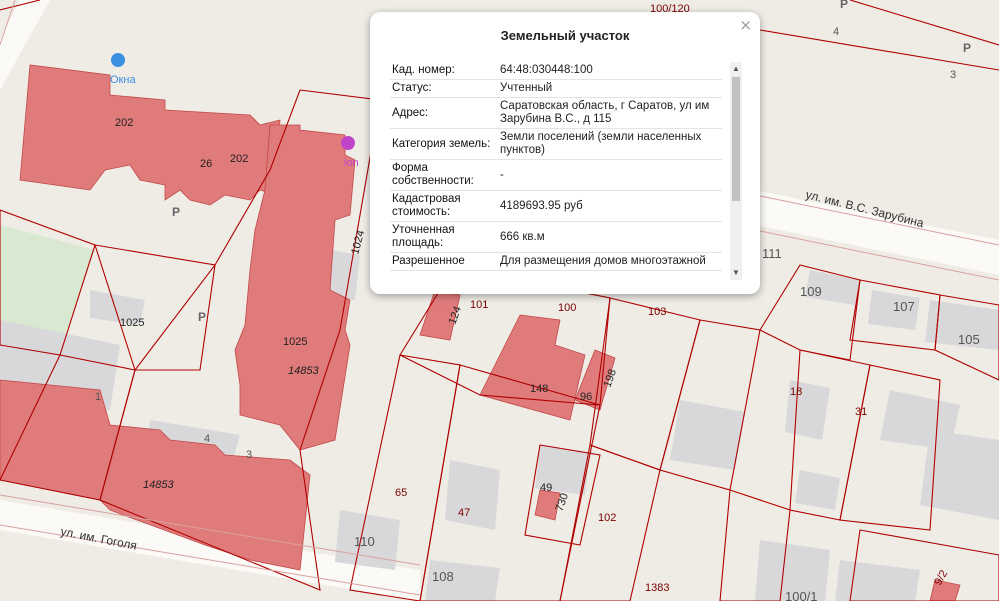 The image size is (999, 601). What do you see at coordinates (464, 513) in the screenshot?
I see `svg-text: 47` at bounding box center [464, 513].